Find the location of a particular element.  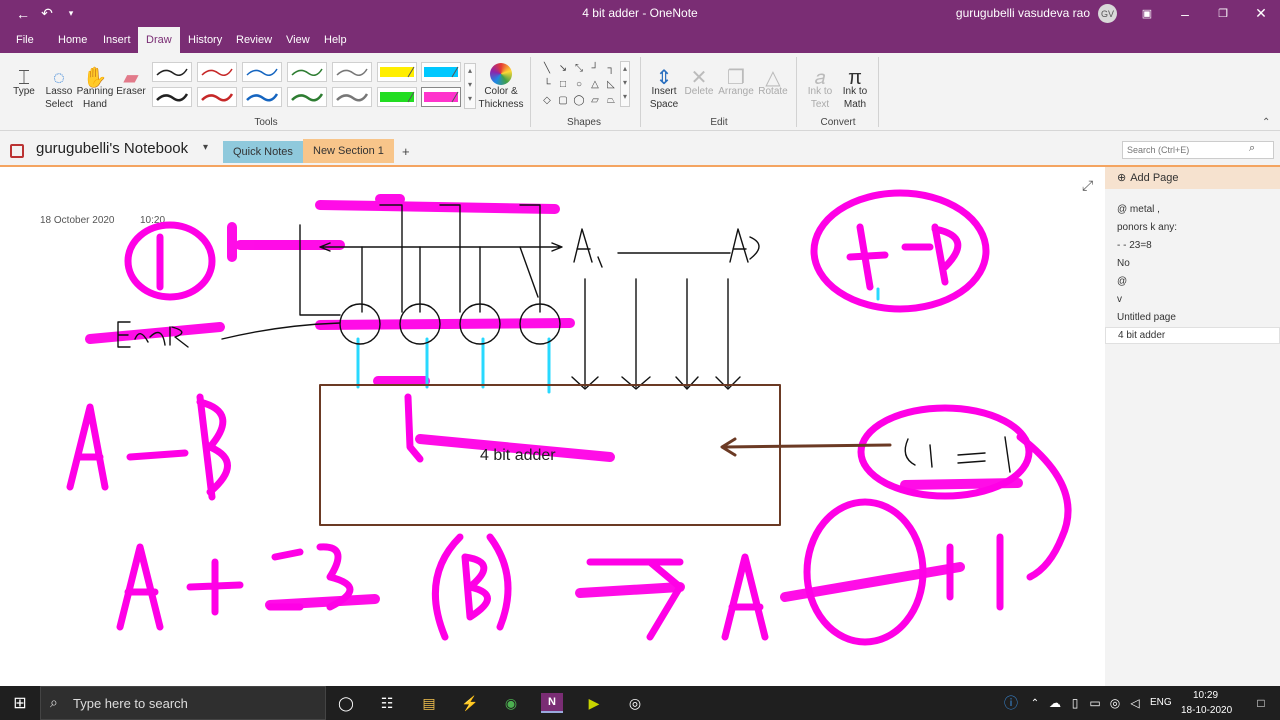

page-list-item: @ metal , is located at coordinates (1138, 209).